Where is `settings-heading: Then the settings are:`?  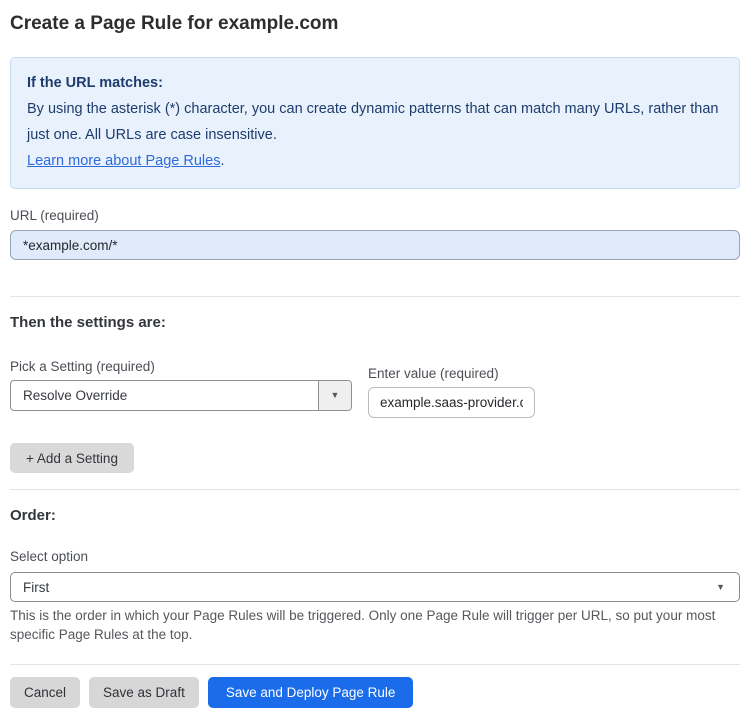 settings-heading: Then the settings are: is located at coordinates (88, 322).